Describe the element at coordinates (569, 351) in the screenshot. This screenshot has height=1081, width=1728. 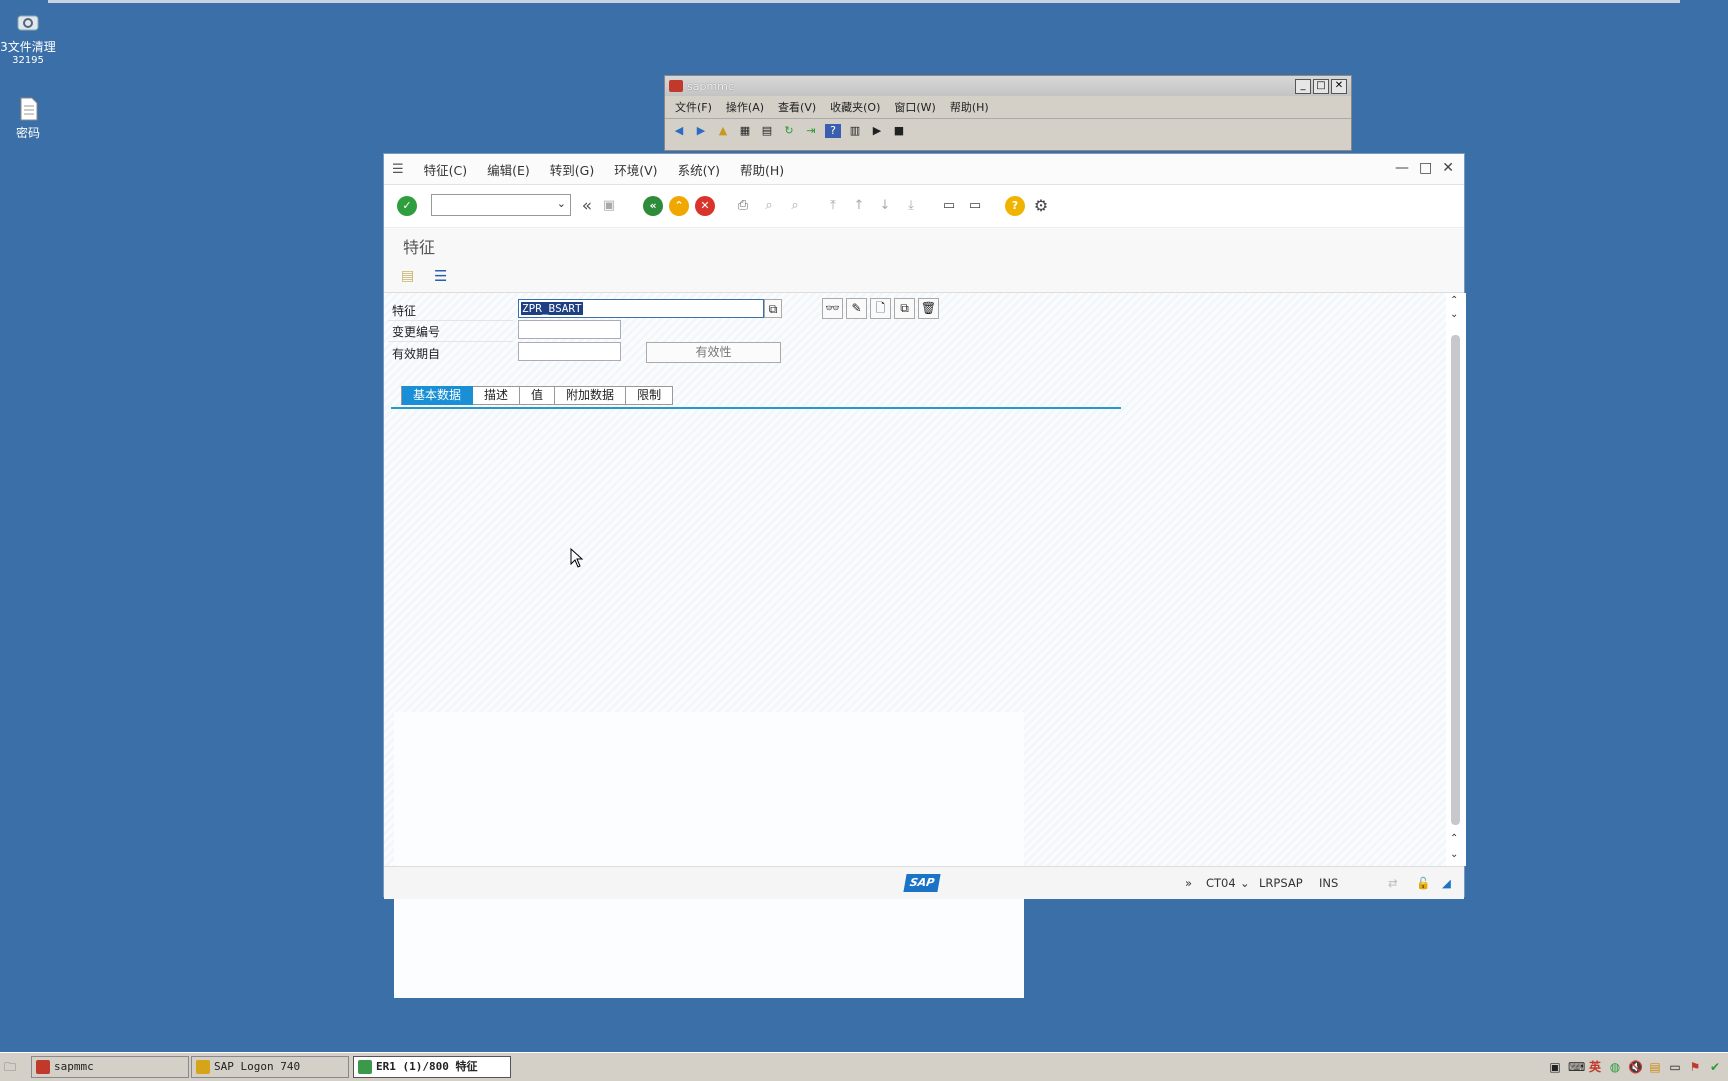
I see `valid-from-input` at that location.